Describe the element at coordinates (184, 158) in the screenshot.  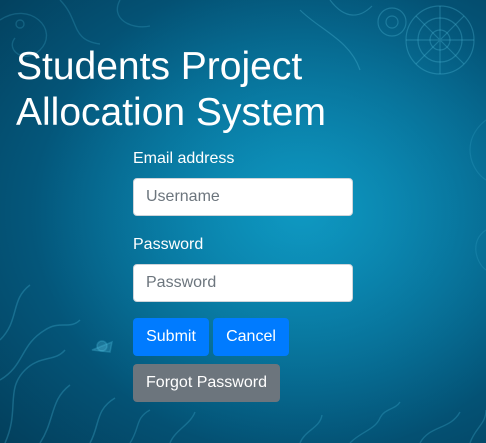
I see `email-label: Email address` at that location.